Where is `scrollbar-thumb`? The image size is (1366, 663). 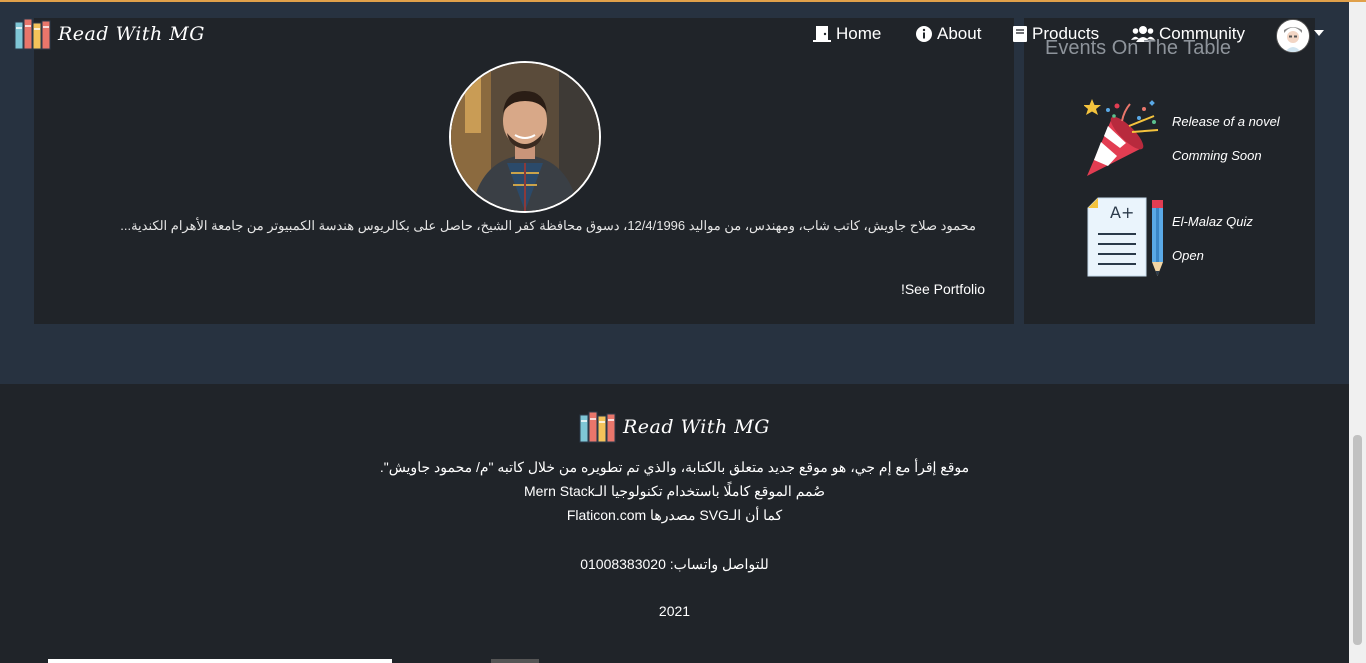
scrollbar-thumb is located at coordinates (1357, 540).